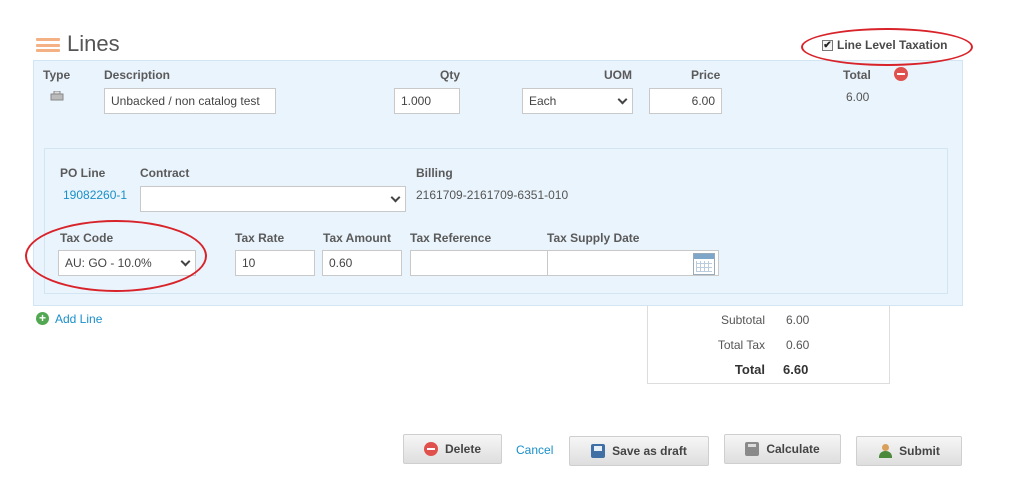  Describe the element at coordinates (78, 319) in the screenshot. I see `add-line-link: Add Line` at that location.